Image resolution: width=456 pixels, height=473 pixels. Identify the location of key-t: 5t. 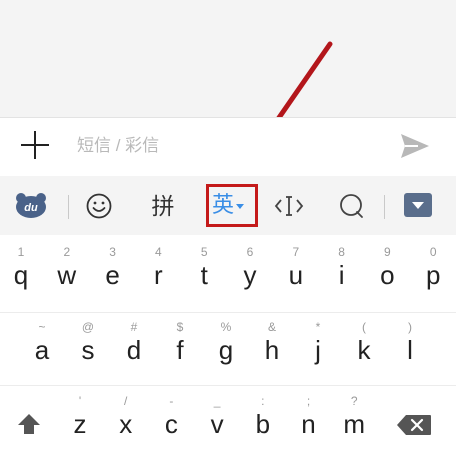
(204, 266).